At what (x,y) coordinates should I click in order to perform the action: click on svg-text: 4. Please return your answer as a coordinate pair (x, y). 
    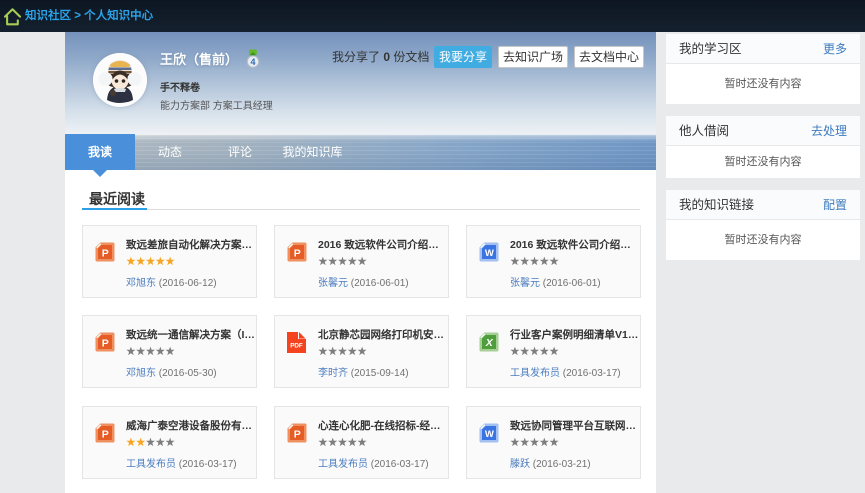
    Looking at the image, I should click on (252, 62).